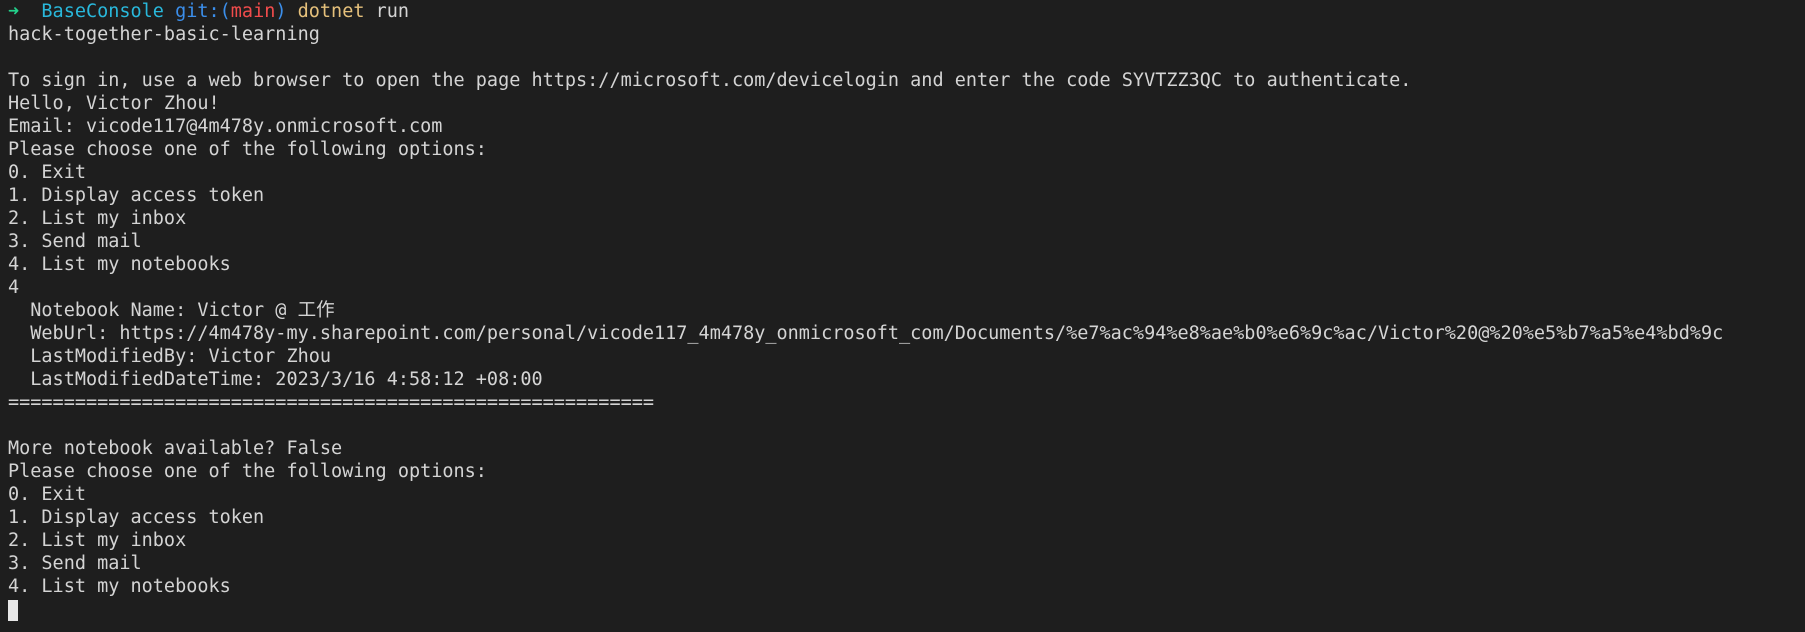 Image resolution: width=1805 pixels, height=632 pixels. I want to click on prompt-line: ➜ BaseConsole git:(main) dotnet run, so click(902, 11).